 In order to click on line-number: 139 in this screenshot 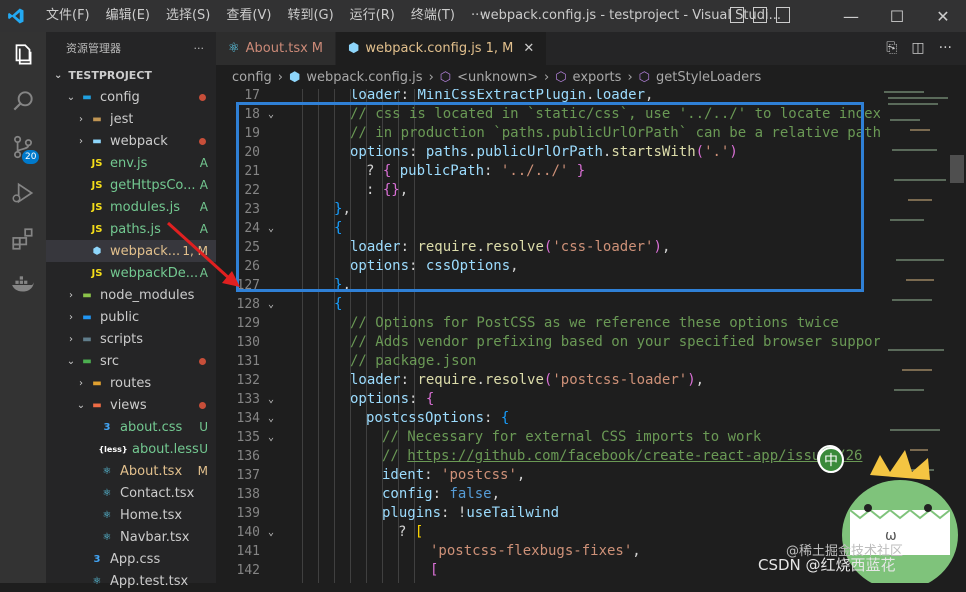, I will do `click(248, 513)`.